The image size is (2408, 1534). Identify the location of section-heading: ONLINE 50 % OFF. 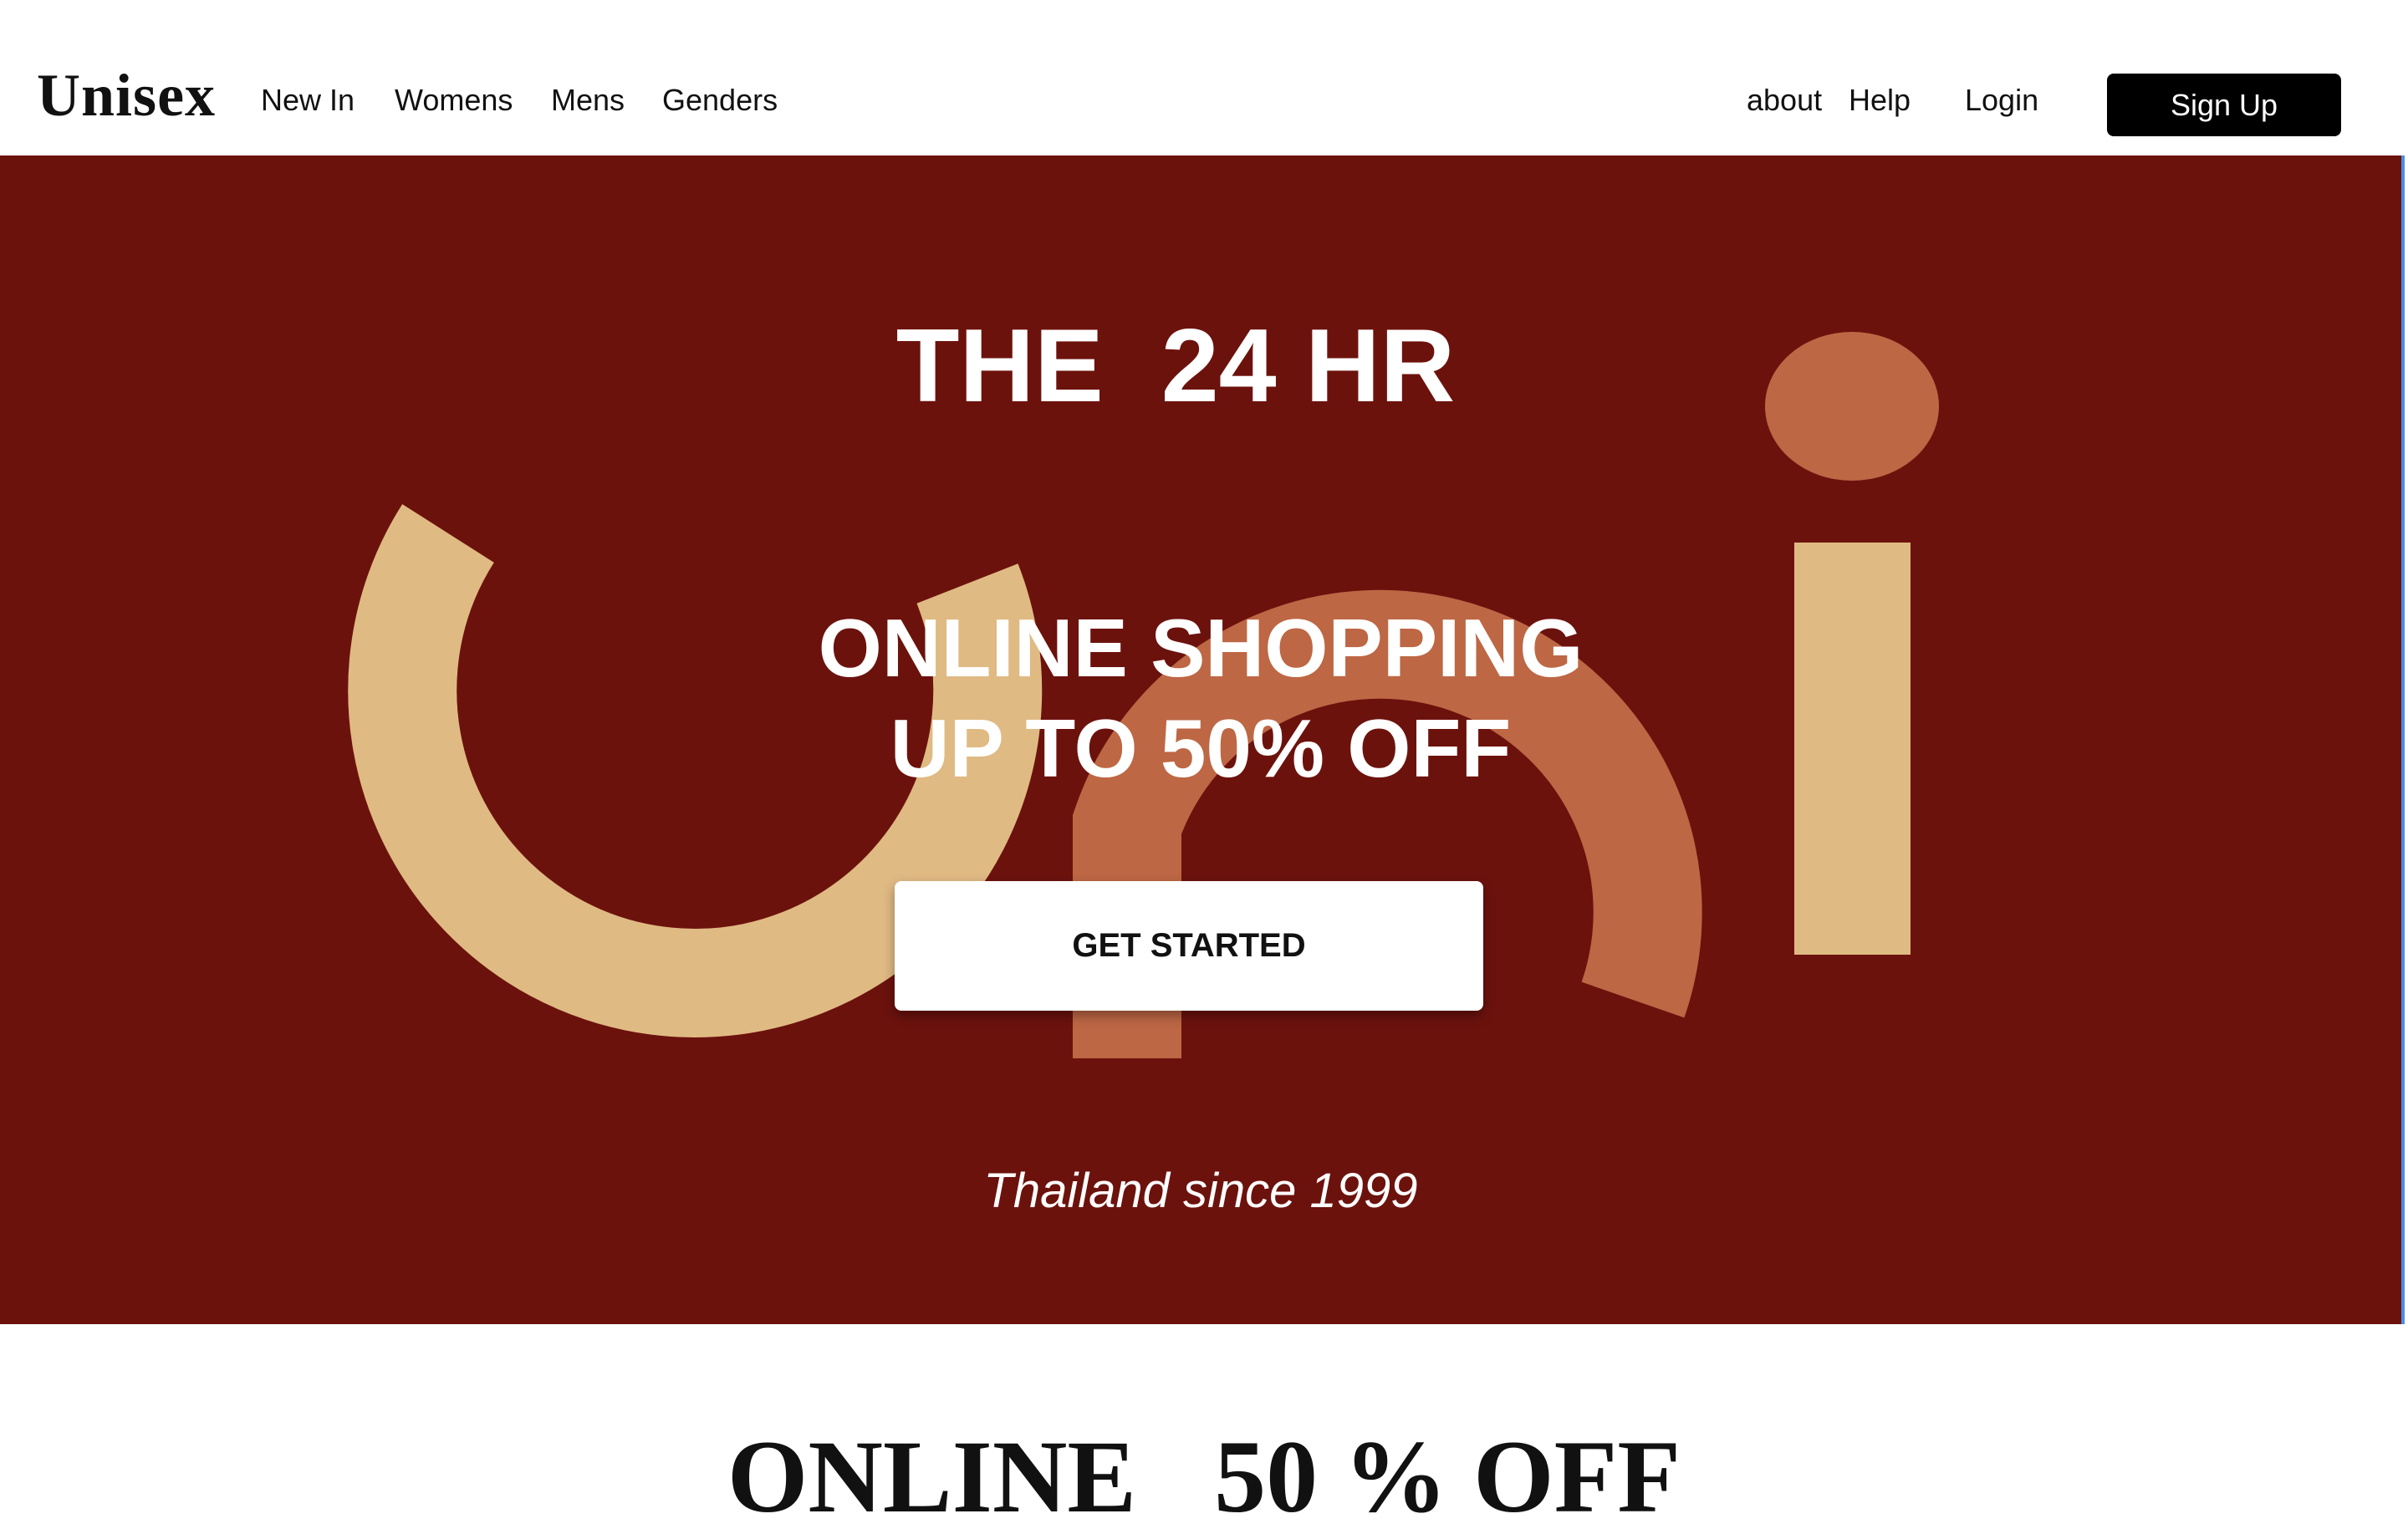
(1204, 1476).